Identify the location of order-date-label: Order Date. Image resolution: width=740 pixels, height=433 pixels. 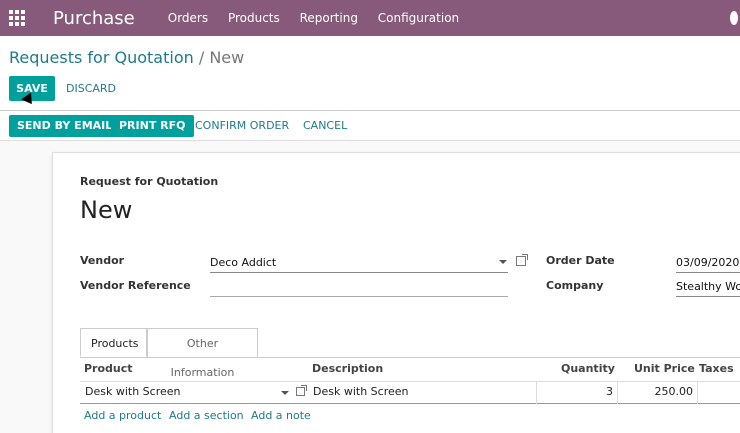
(580, 260).